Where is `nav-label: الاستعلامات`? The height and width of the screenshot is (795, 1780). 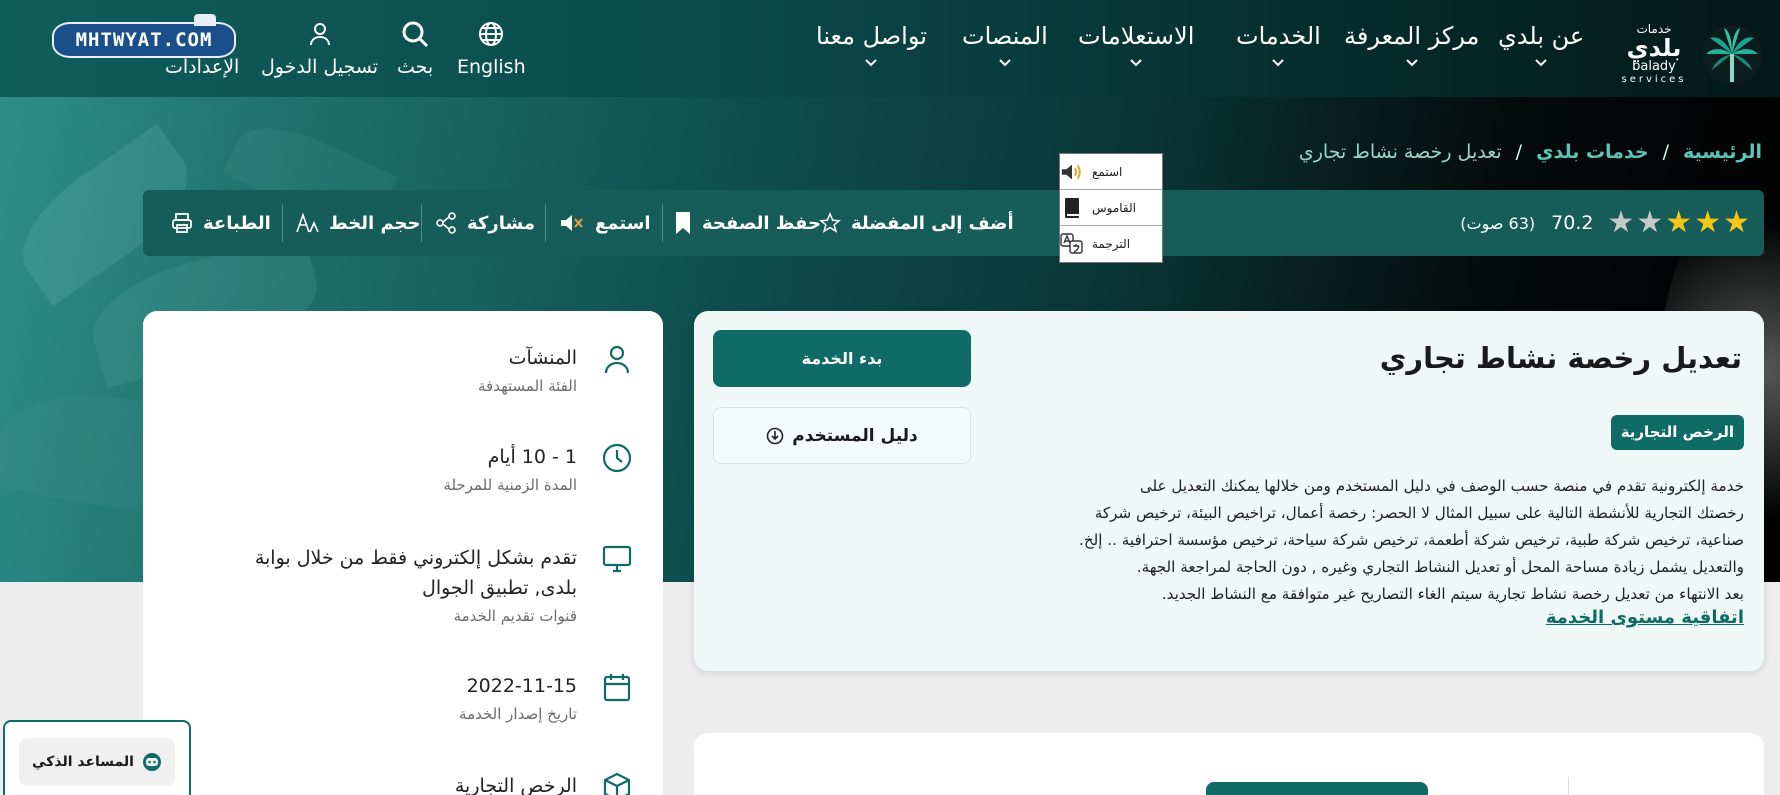 nav-label: الاستعلامات is located at coordinates (1136, 36).